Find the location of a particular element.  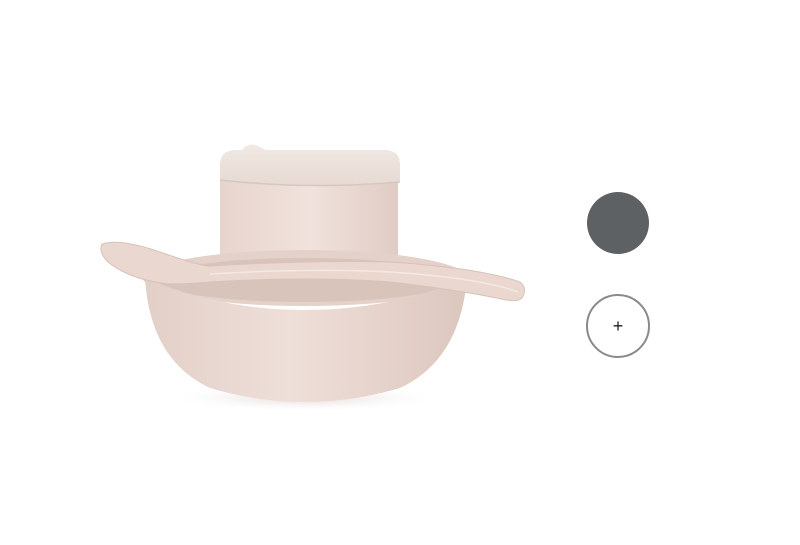

plus-icon: + is located at coordinates (618, 326).